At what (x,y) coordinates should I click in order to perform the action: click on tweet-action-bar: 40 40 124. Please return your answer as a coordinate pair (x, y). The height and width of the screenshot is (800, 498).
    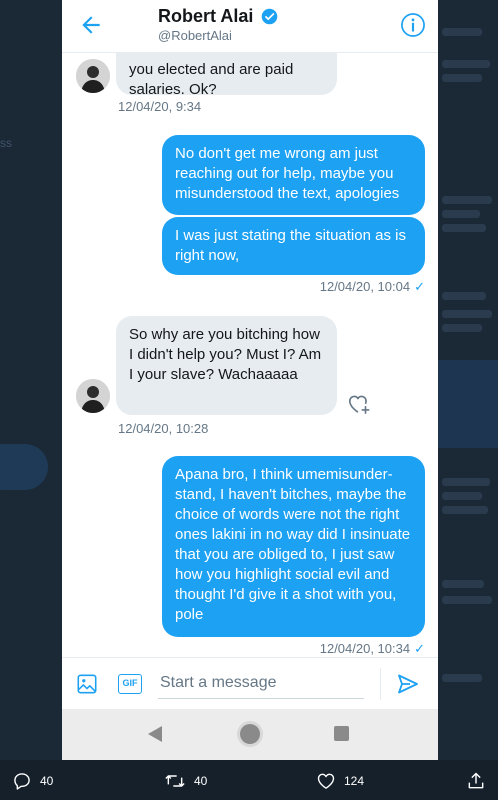
    Looking at the image, I should click on (249, 780).